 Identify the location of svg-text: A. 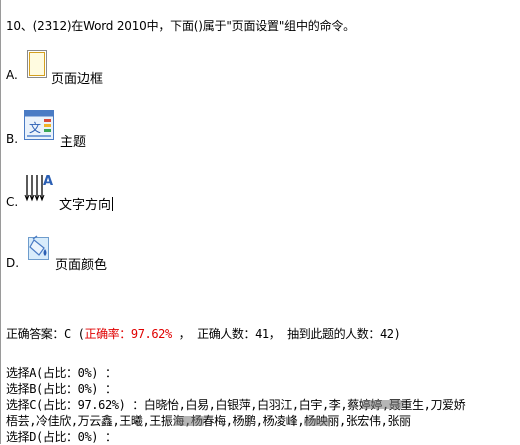
(48, 181).